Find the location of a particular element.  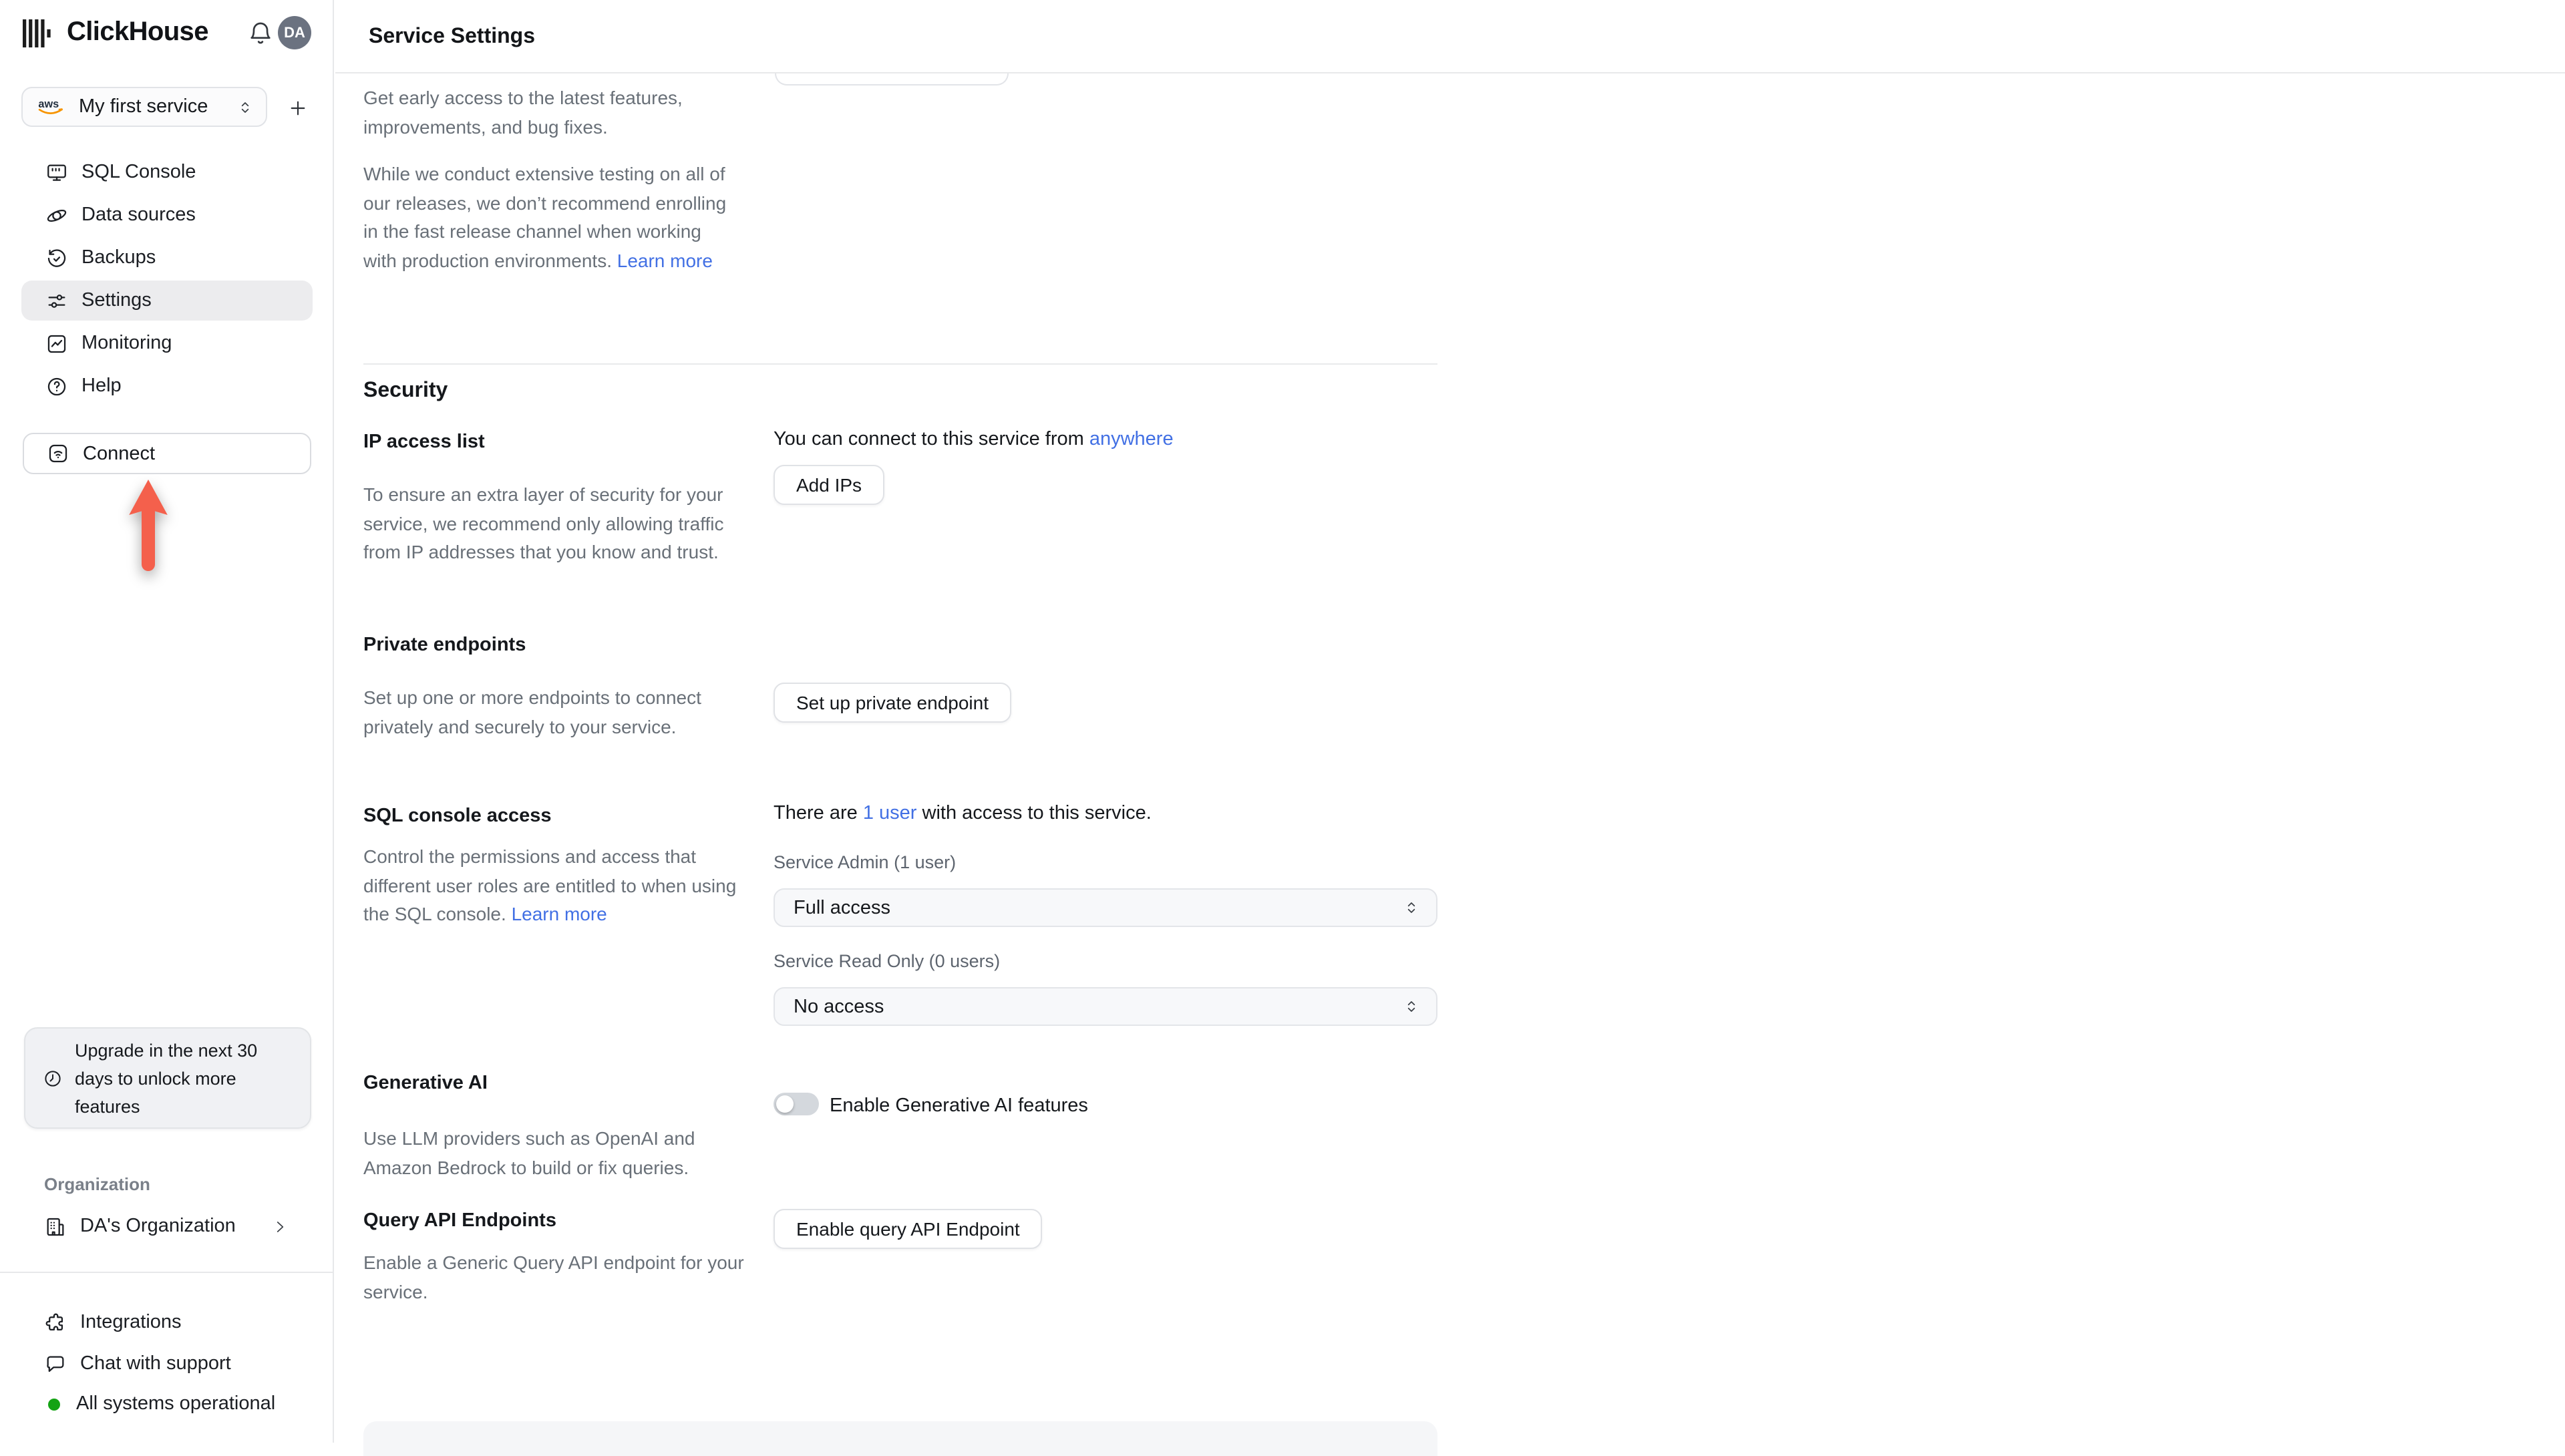

add-ips-button: Add IPs is located at coordinates (829, 485).